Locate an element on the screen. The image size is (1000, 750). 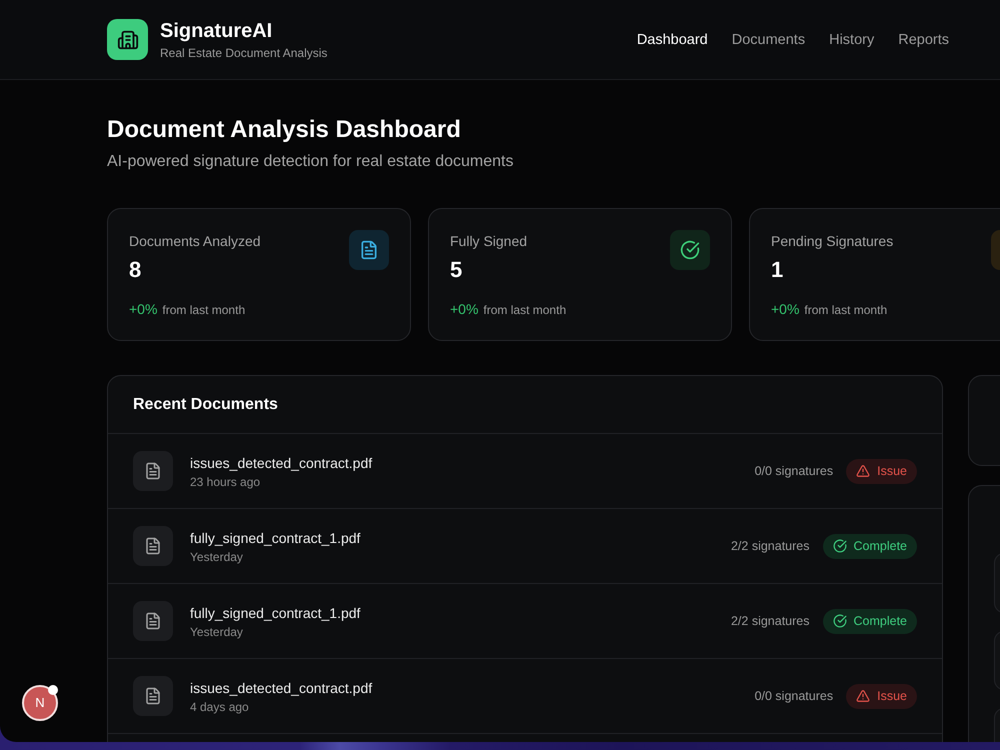
page-subtitle: AI-powered signature detection for real estate documents is located at coordinates (310, 162).